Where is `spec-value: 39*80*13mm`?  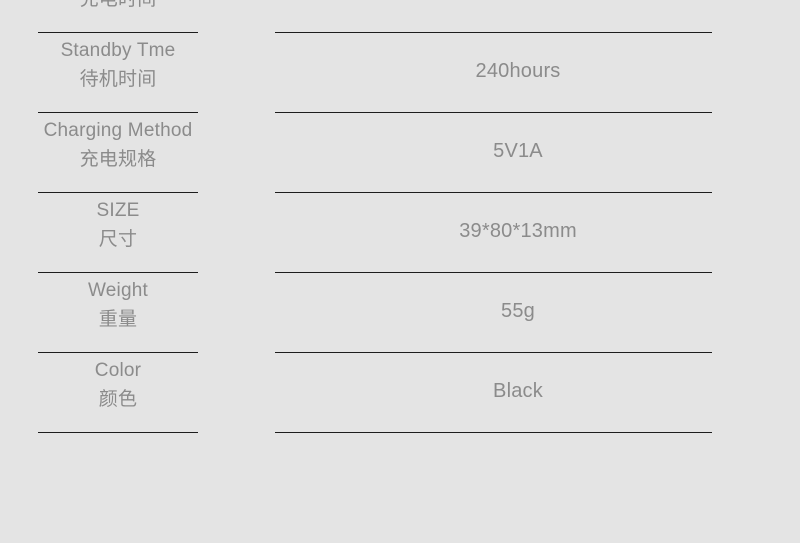 spec-value: 39*80*13mm is located at coordinates (518, 231).